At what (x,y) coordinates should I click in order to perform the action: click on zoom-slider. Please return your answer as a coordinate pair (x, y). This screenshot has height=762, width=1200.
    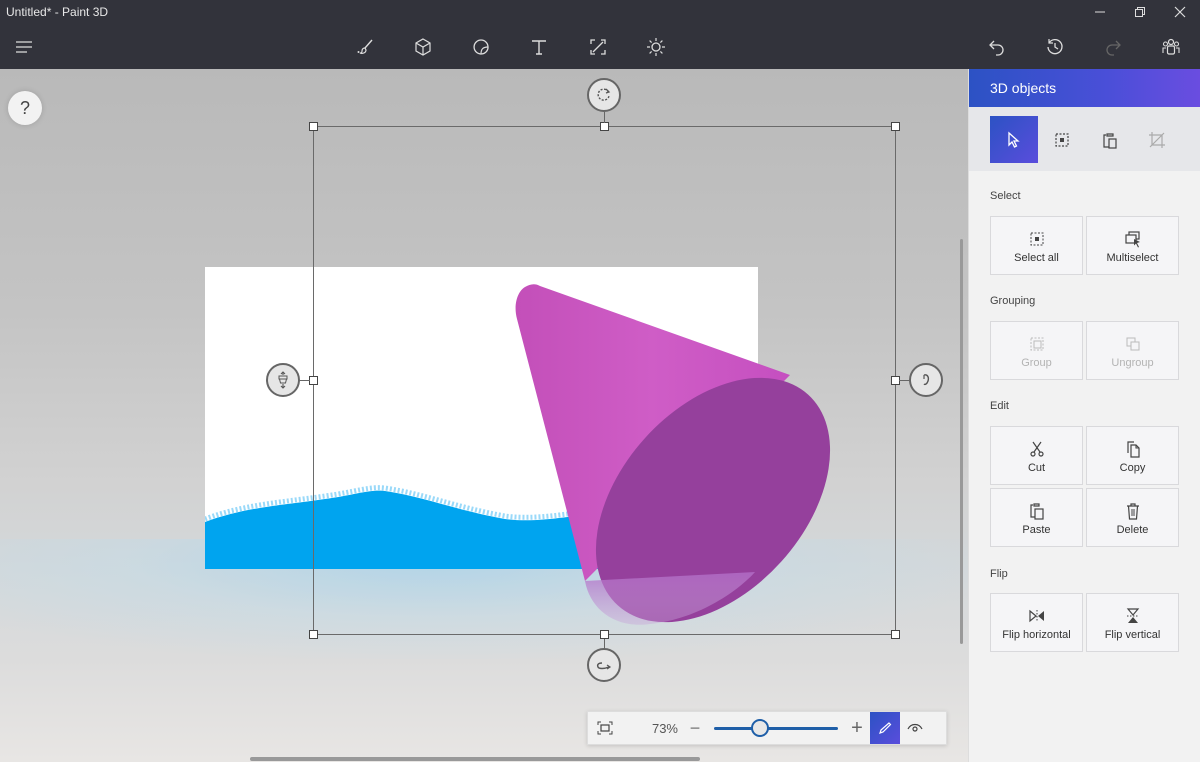
    Looking at the image, I should click on (776, 728).